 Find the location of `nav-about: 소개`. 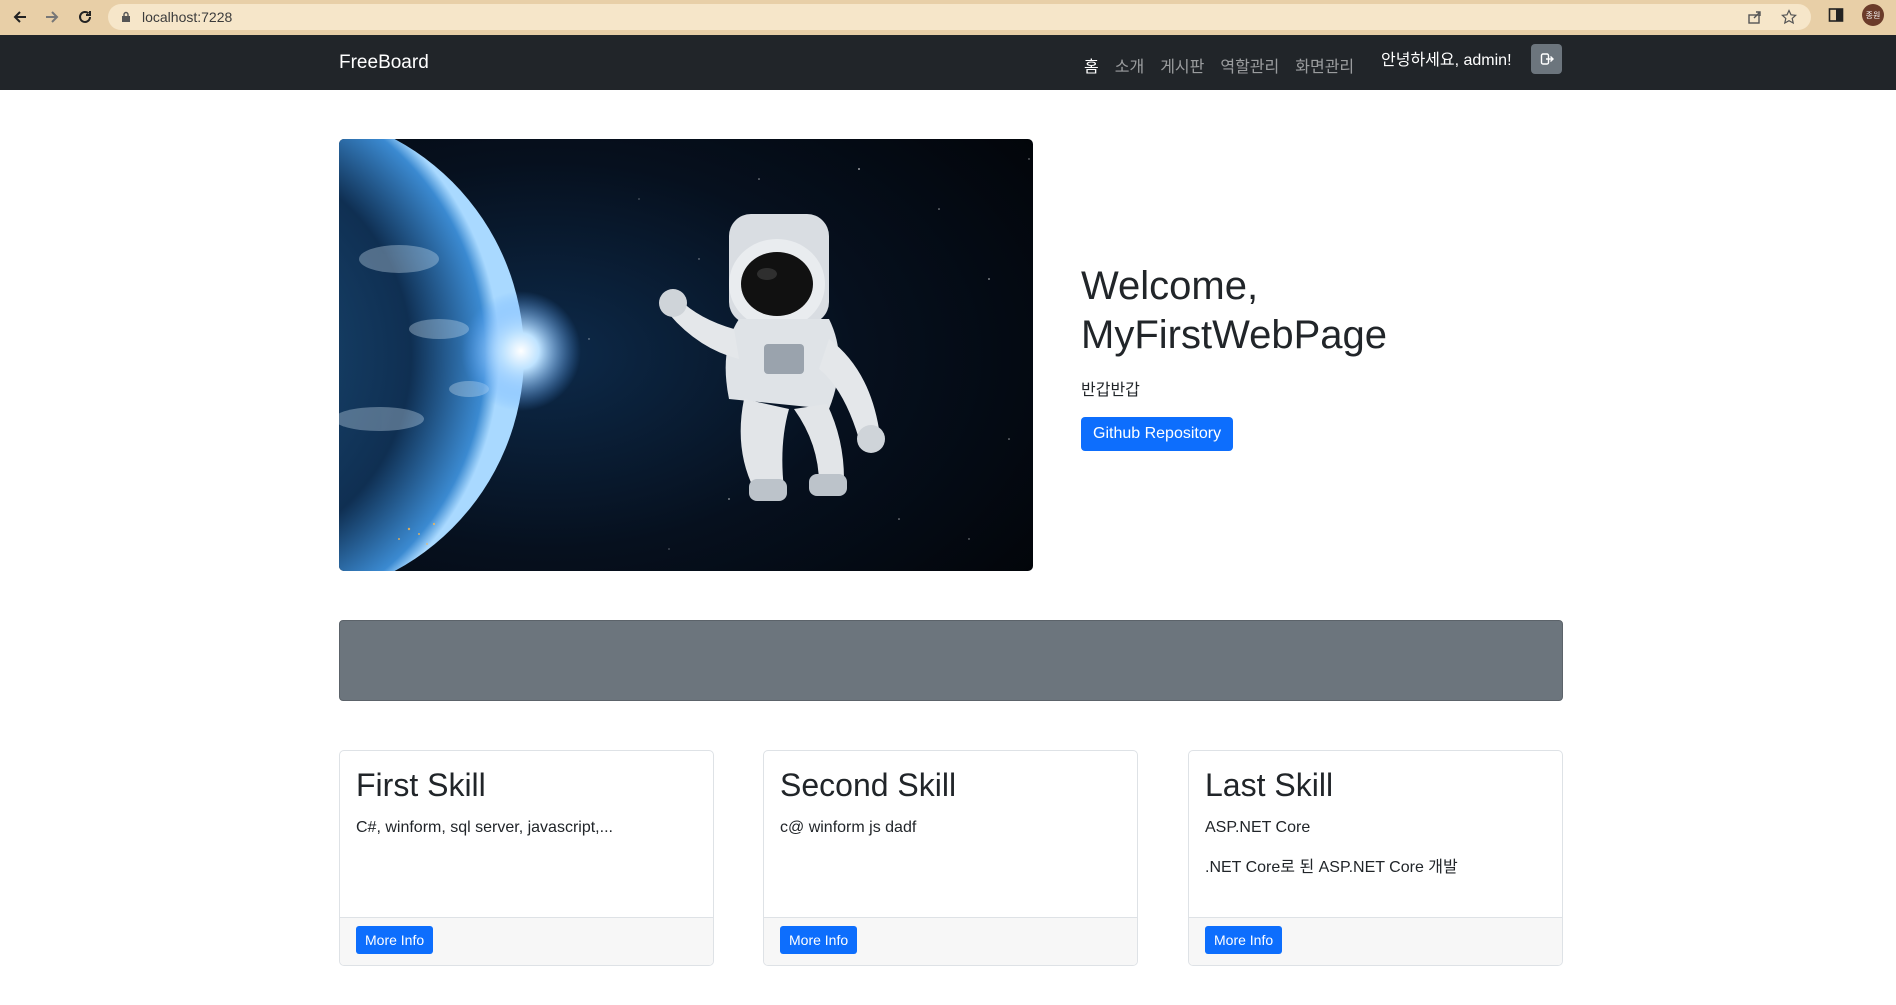

nav-about: 소개 is located at coordinates (1129, 65).